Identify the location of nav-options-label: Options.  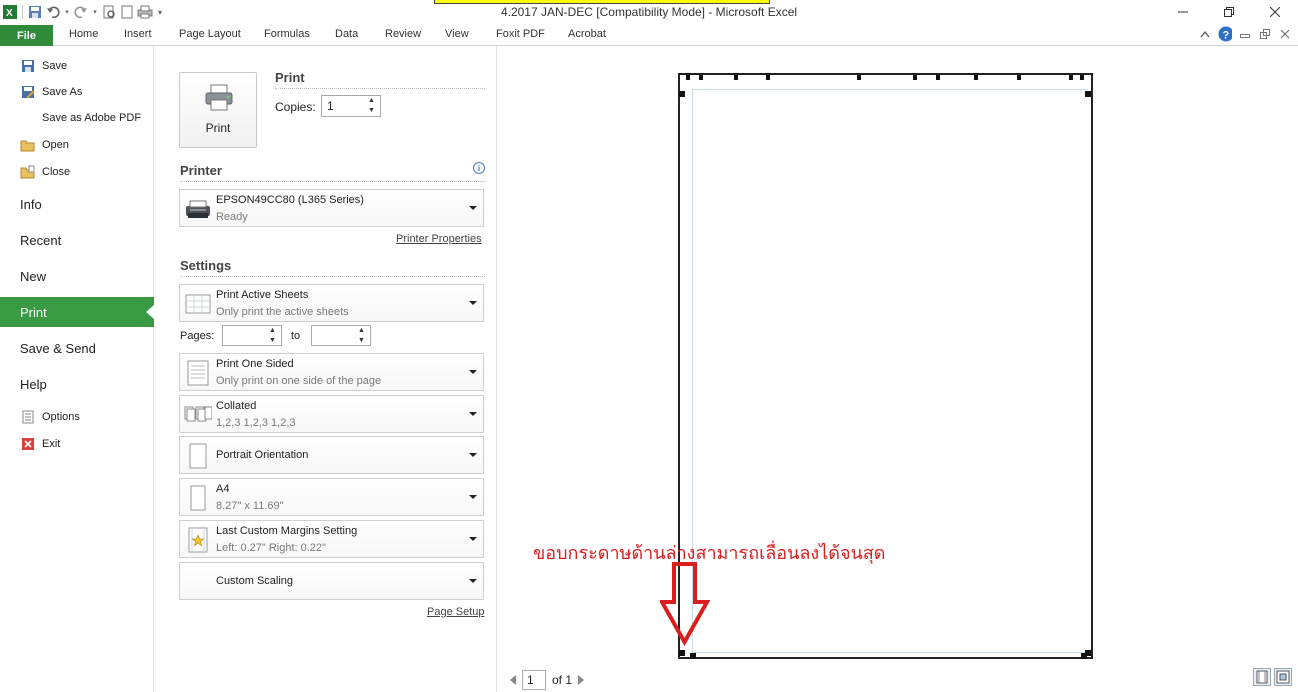
(61, 417).